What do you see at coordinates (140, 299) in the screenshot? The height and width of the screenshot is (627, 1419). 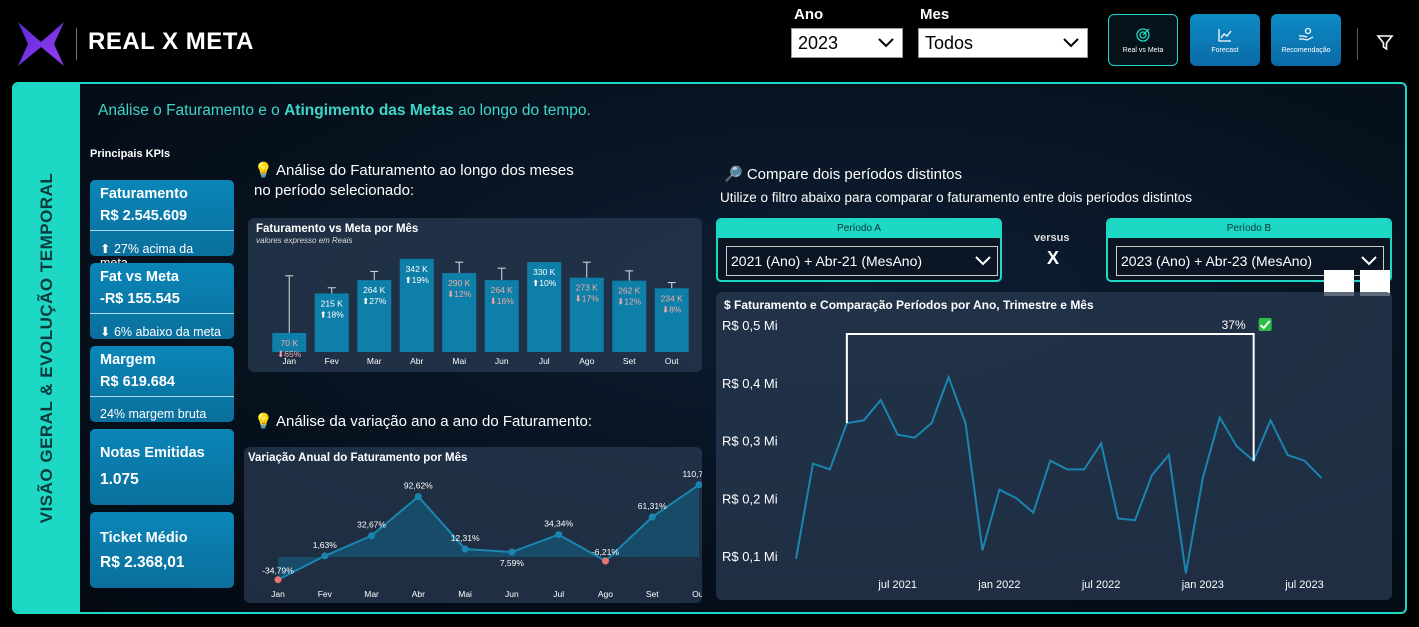 I see `kpi-value: -R$ 155.545` at bounding box center [140, 299].